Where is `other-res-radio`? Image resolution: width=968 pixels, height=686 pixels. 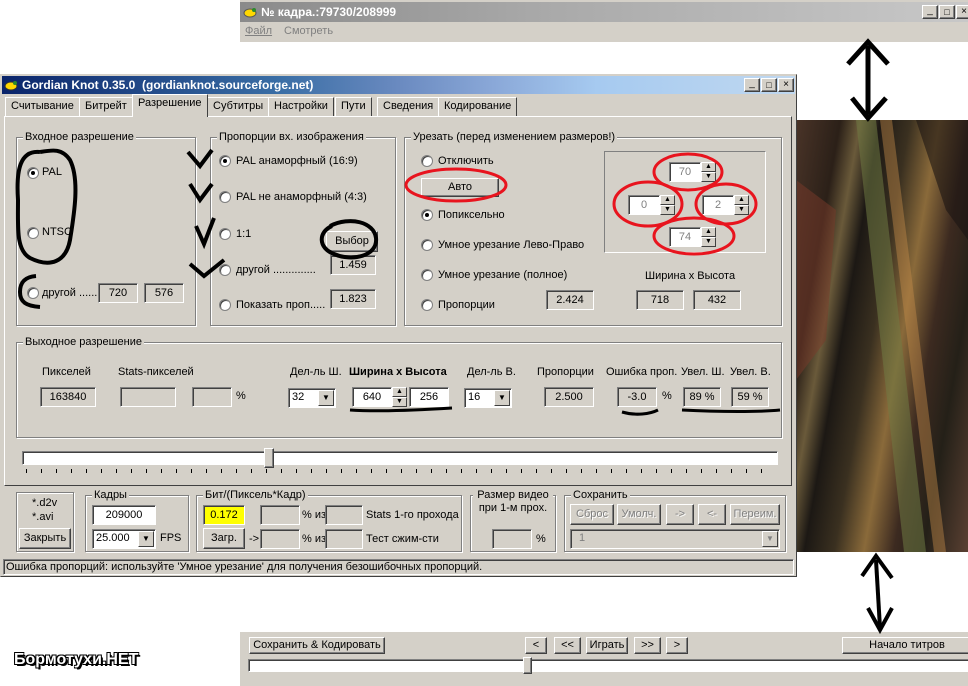
other-res-radio is located at coordinates (33, 293).